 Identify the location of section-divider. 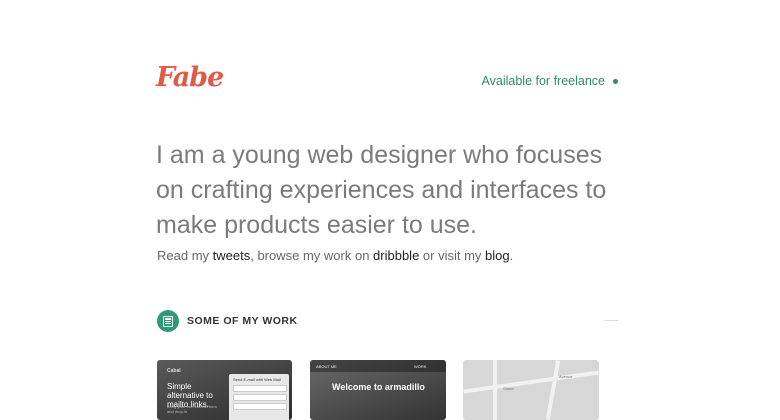
(611, 320).